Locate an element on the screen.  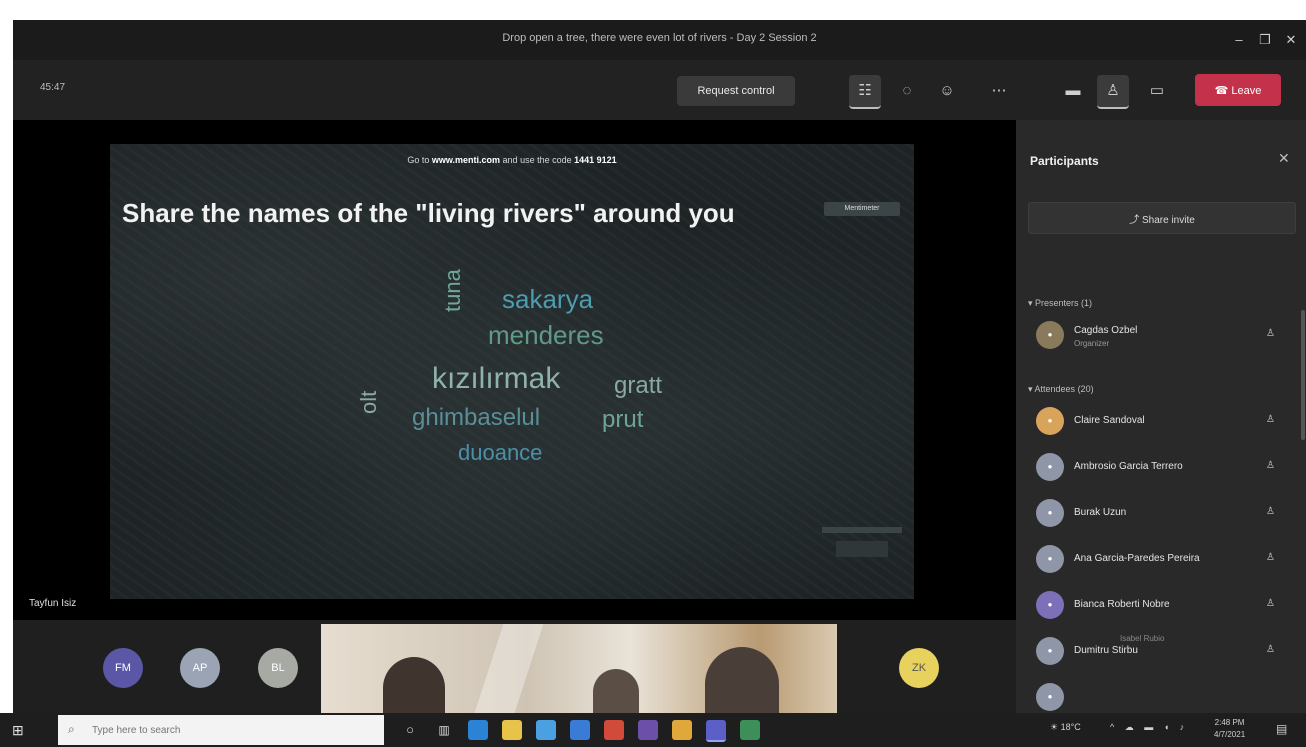
participant-name: Bianca Roberti Nobre is located at coordinates (1122, 604).